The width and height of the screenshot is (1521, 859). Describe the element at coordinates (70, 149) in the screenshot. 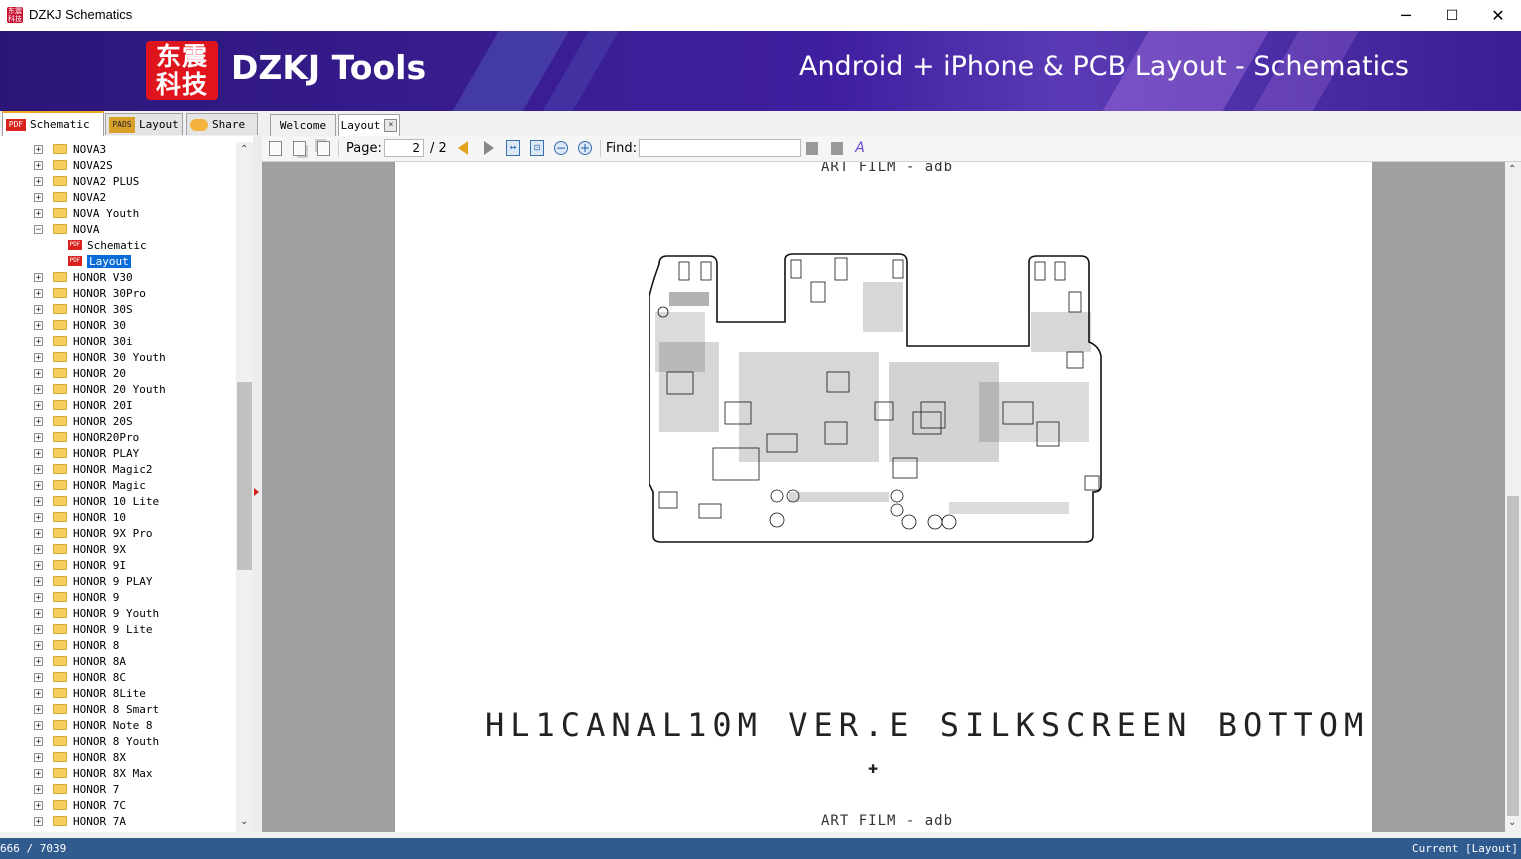

I see `tree-folder-item: + NOVA3` at that location.